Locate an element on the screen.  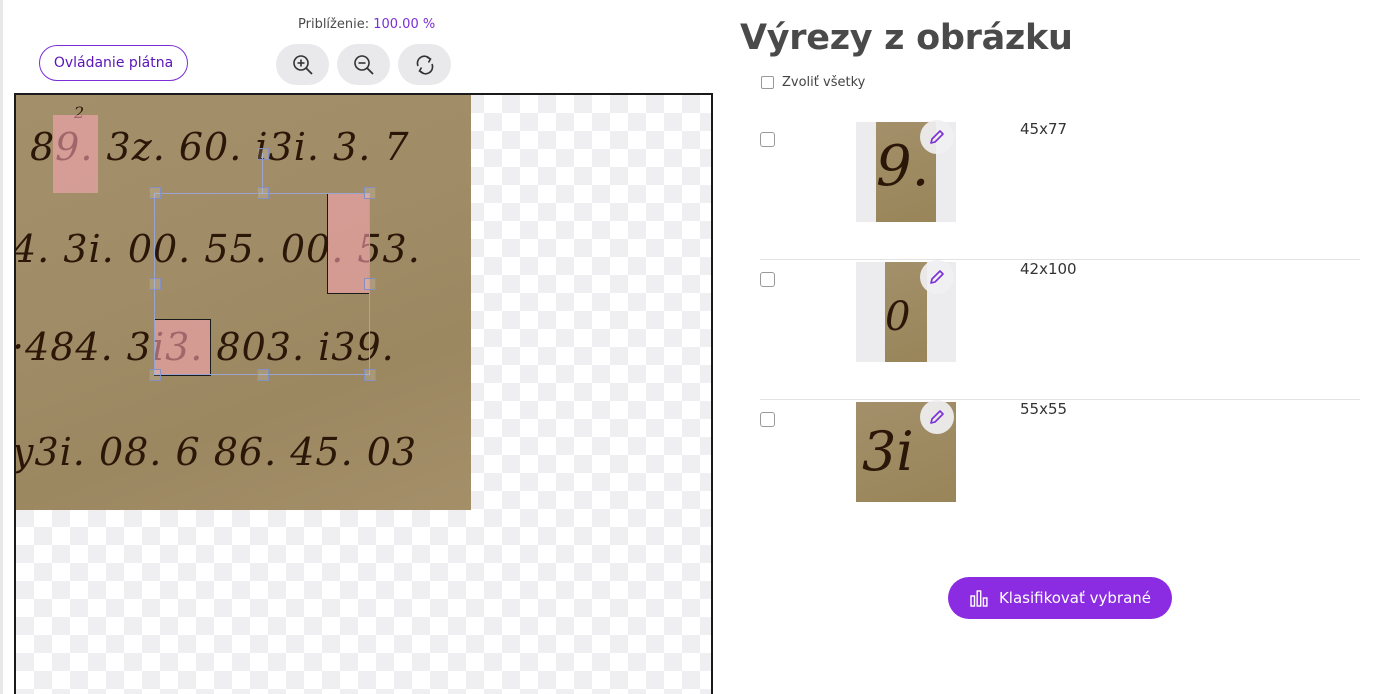
zoom-in-icon is located at coordinates (302, 64).